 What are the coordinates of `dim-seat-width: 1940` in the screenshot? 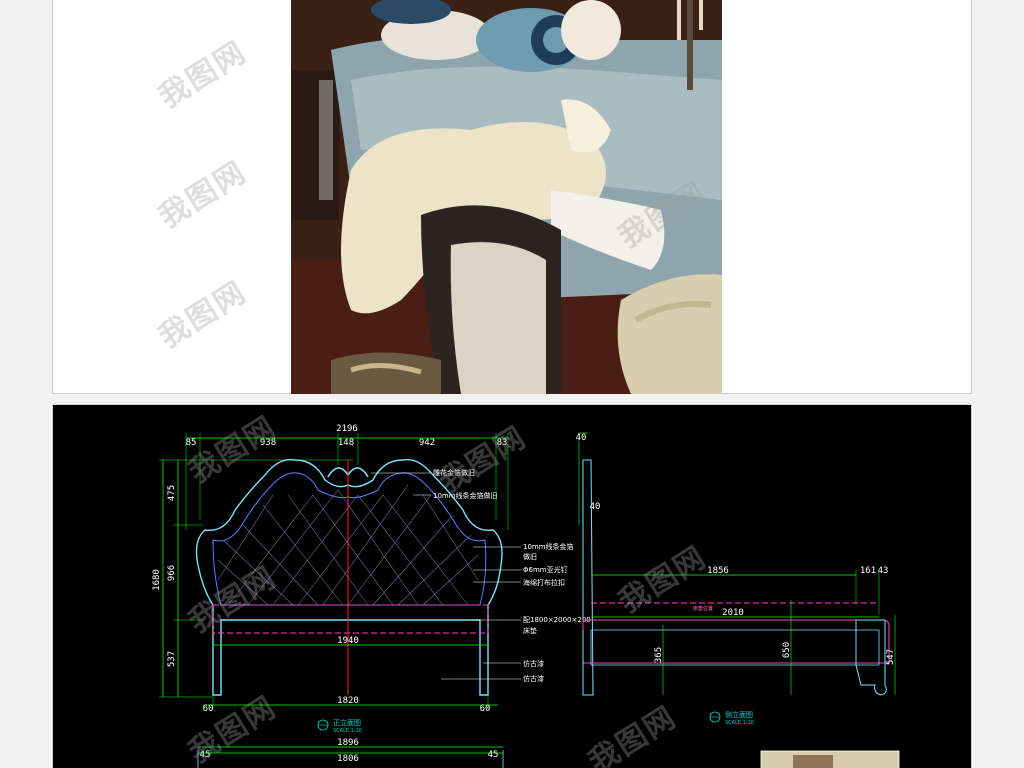 It's located at (348, 641).